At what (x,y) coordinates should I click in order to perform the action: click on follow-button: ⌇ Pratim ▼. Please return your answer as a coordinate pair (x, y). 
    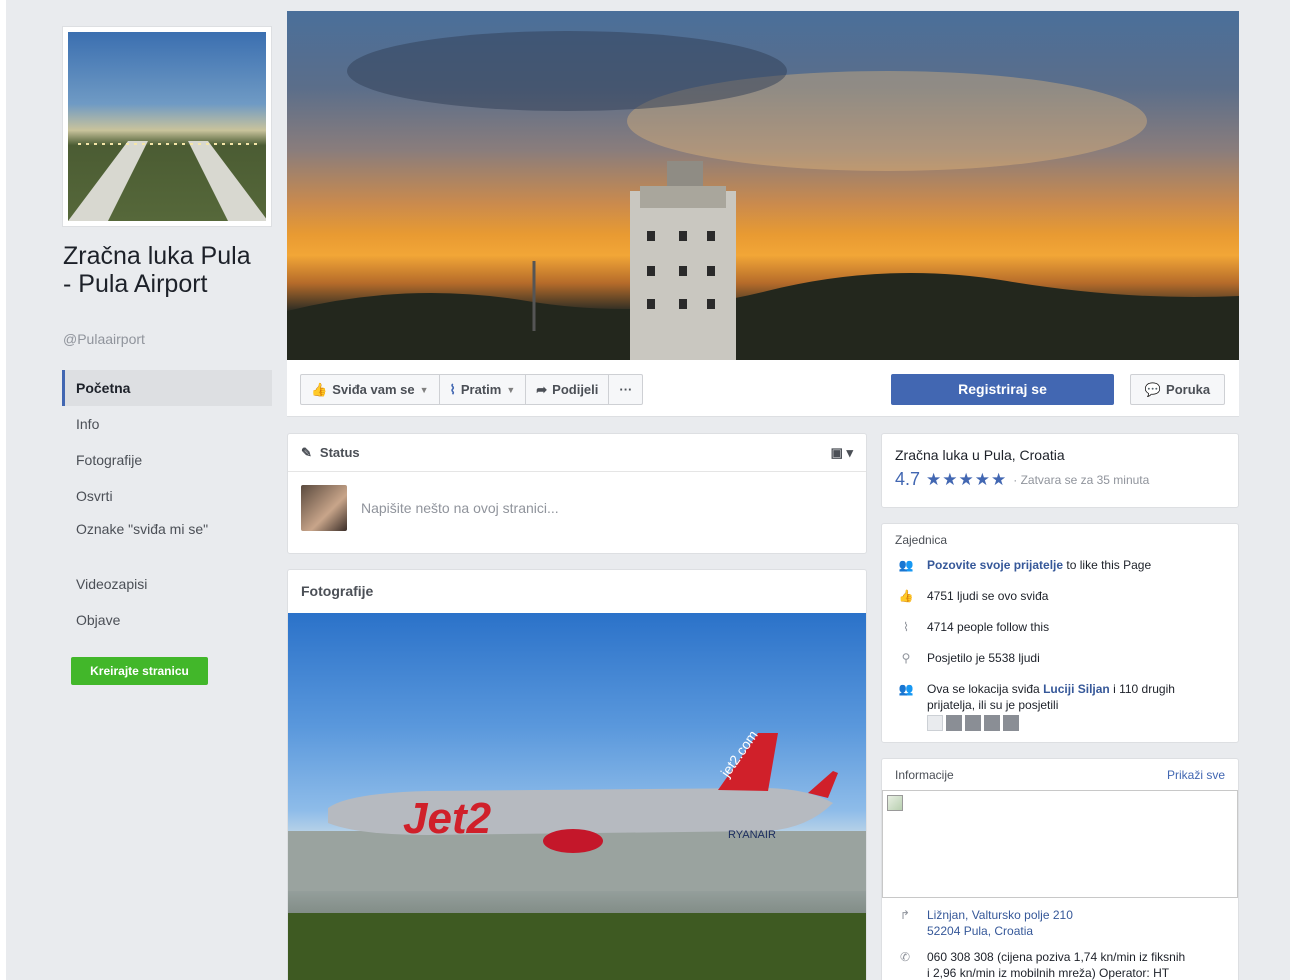
    Looking at the image, I should click on (483, 389).